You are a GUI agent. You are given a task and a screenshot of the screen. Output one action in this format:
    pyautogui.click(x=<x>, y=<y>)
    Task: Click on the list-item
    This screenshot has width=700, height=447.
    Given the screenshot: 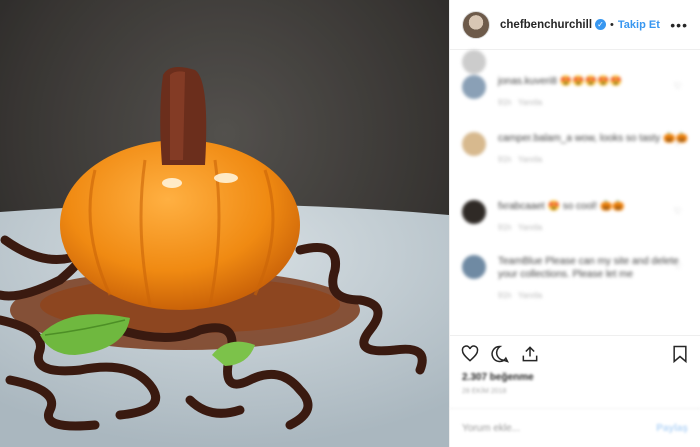 What is the action you would take?
    pyautogui.click(x=575, y=62)
    